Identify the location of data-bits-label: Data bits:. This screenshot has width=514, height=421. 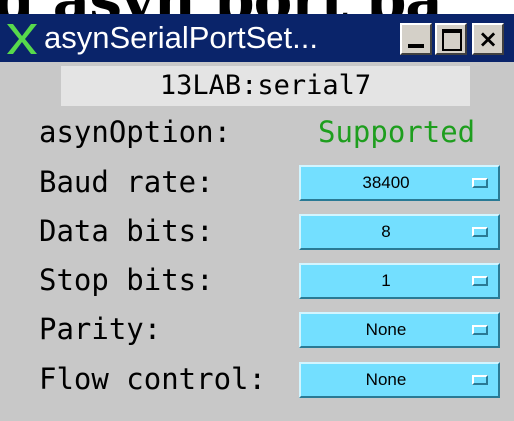
(126, 231).